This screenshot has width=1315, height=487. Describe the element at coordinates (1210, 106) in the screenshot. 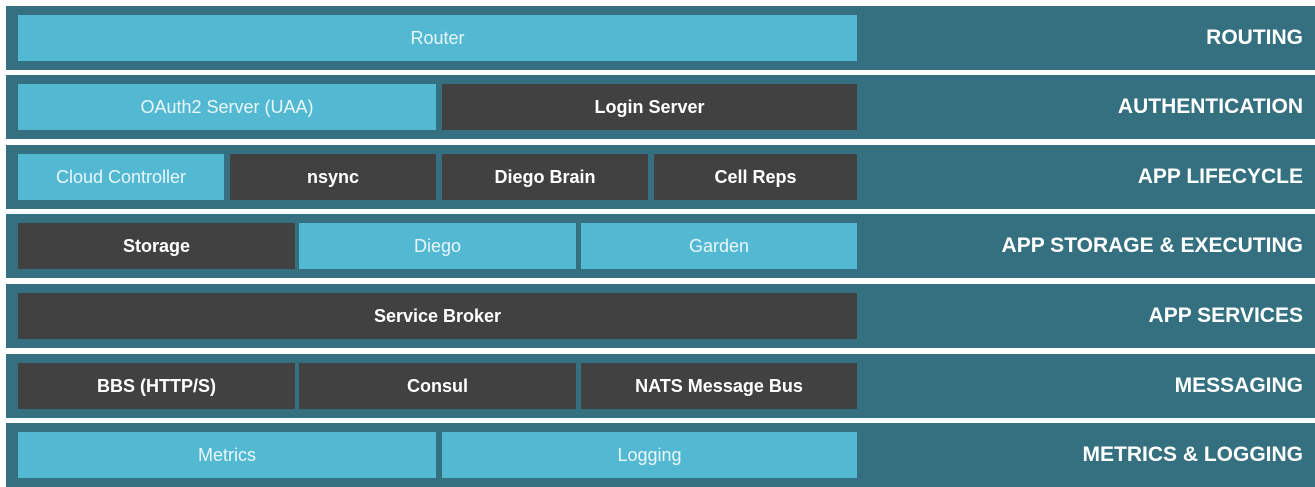

I see `layer-label-authentication: AUTHENTICATION` at that location.